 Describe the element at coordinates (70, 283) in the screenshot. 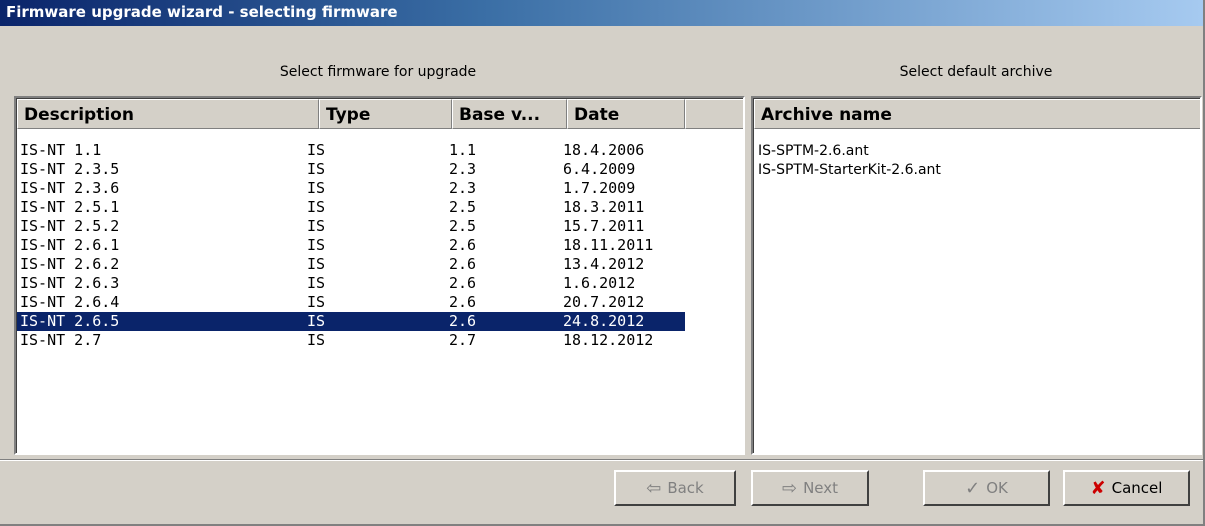

I see `table-cell-description: IS-NT 2.6.3` at that location.